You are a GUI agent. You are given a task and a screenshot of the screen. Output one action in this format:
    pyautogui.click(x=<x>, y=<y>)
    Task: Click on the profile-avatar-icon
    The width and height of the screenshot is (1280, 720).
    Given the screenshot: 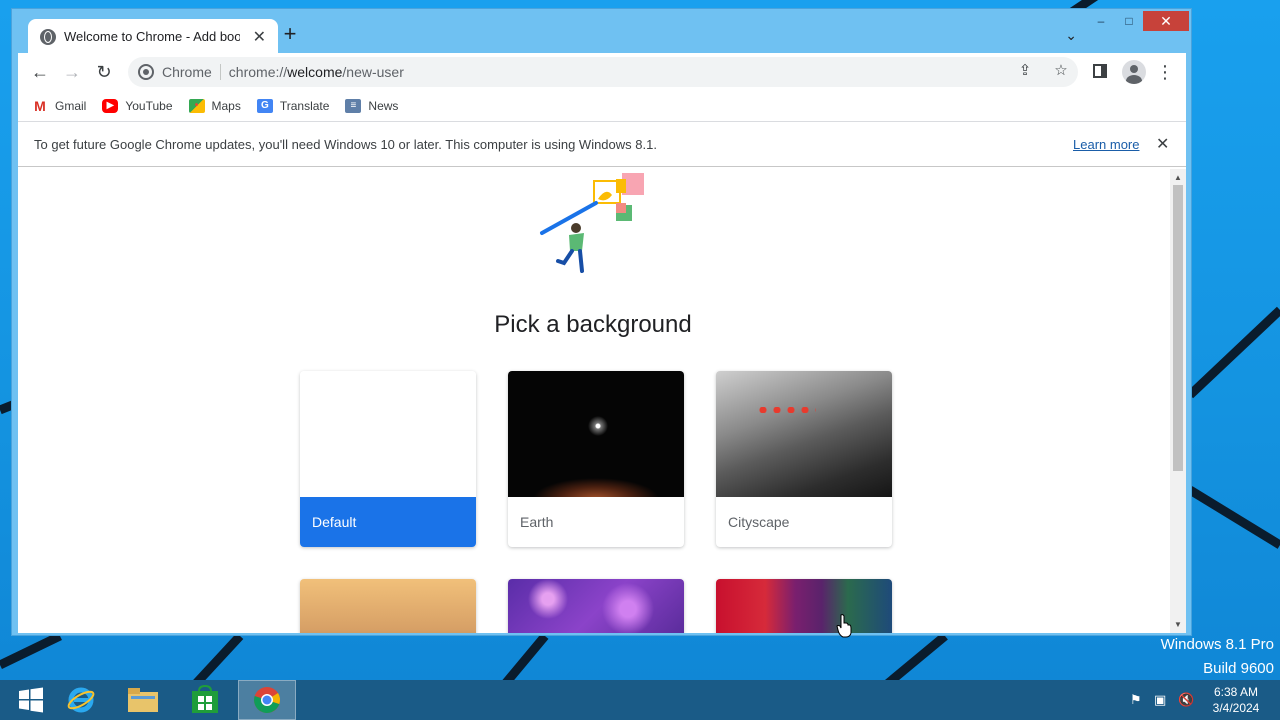 What is the action you would take?
    pyautogui.click(x=1134, y=72)
    